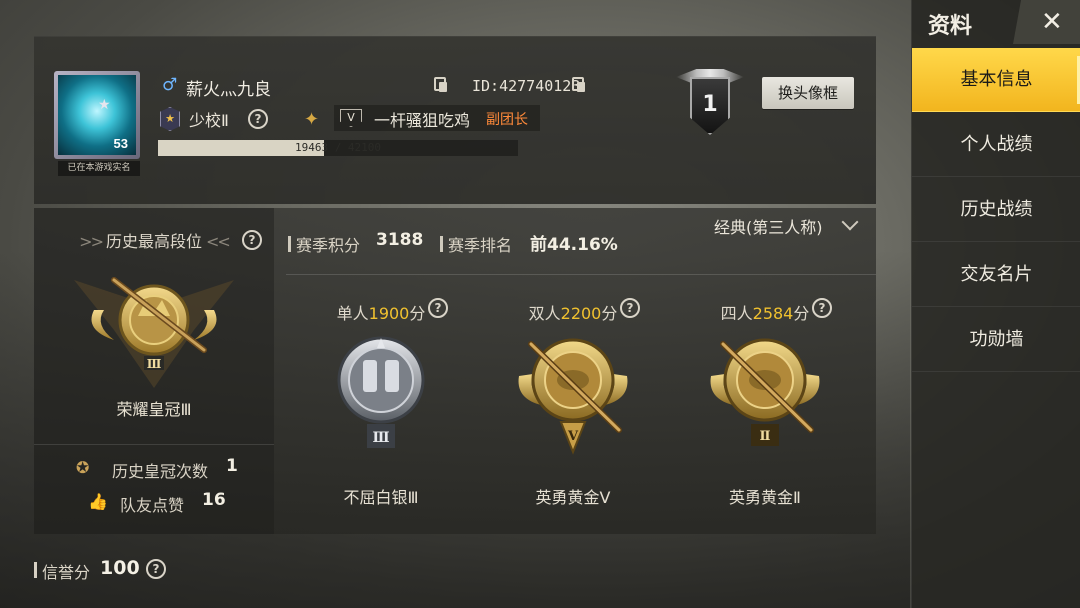 Image resolution: width=1080 pixels, height=608 pixels. I want to click on xp-progress-bar: 19463 / 42100, so click(338, 148).